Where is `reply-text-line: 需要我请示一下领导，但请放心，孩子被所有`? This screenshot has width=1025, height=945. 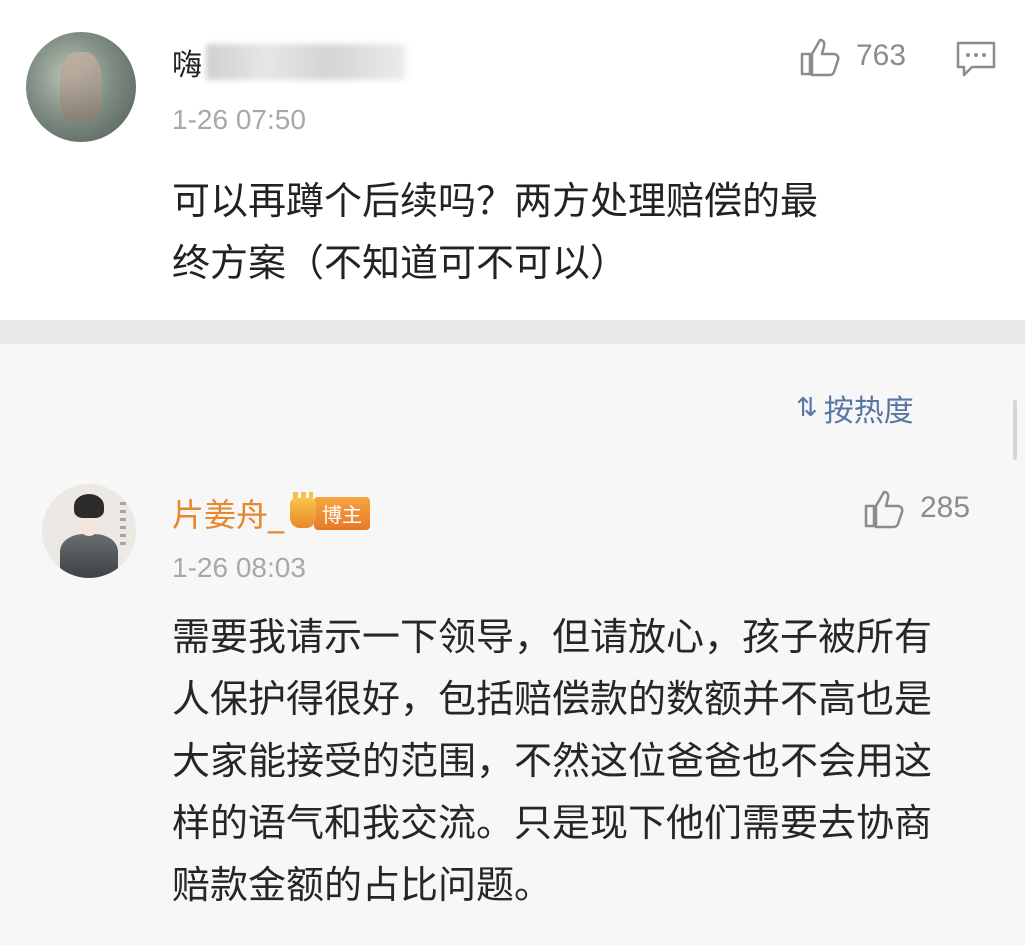
reply-text-line: 需要我请示一下领导，但请放心，孩子被所有 is located at coordinates (552, 637).